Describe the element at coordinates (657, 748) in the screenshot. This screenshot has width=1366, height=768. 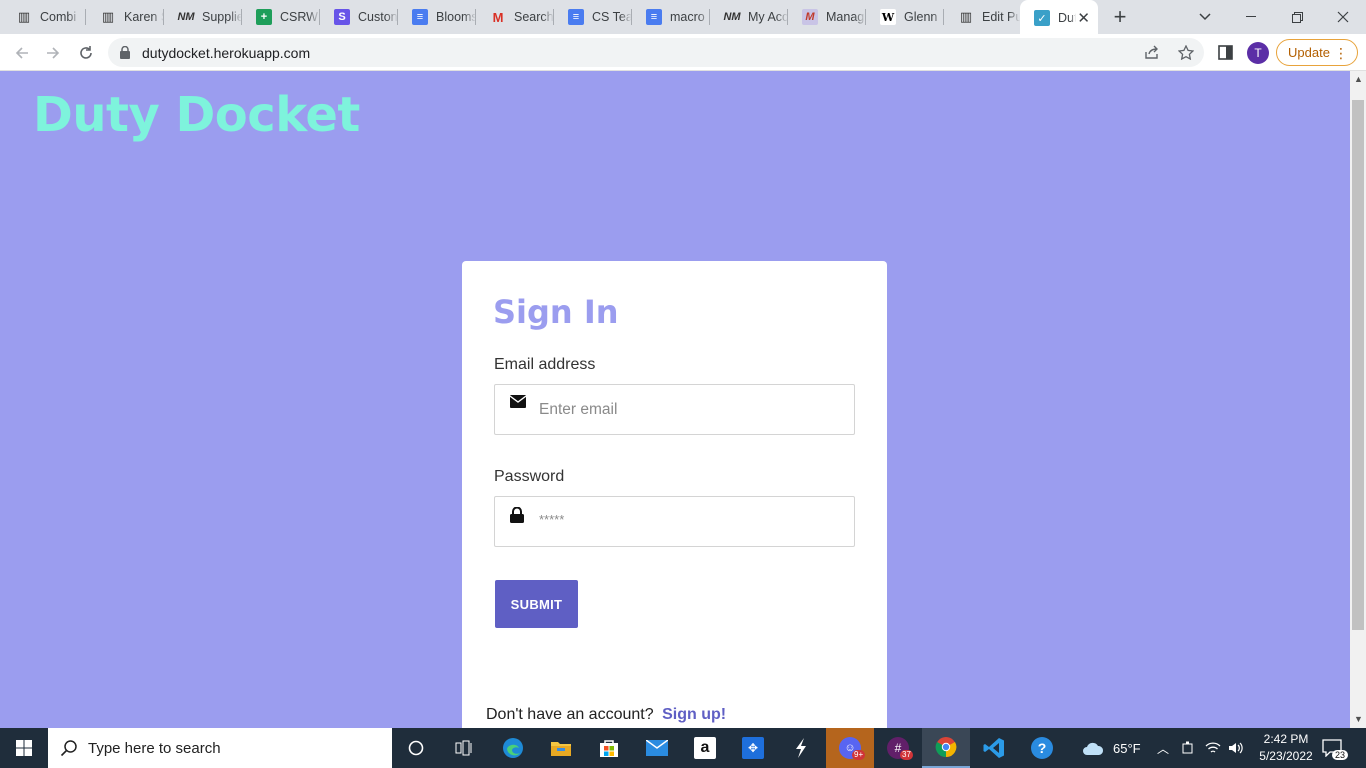
I see `mail-icon` at that location.